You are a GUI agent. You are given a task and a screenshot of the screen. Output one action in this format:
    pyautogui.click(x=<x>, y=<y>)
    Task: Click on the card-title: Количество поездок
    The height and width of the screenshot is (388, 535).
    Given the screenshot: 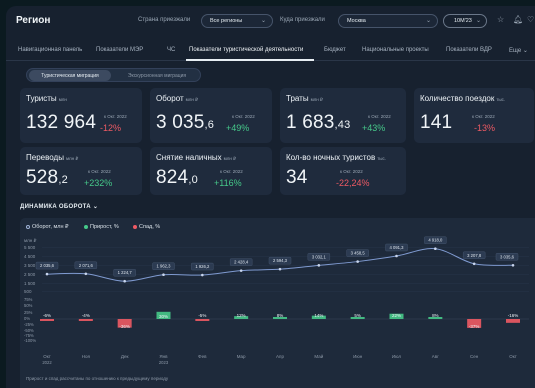 What is the action you would take?
    pyautogui.click(x=457, y=98)
    